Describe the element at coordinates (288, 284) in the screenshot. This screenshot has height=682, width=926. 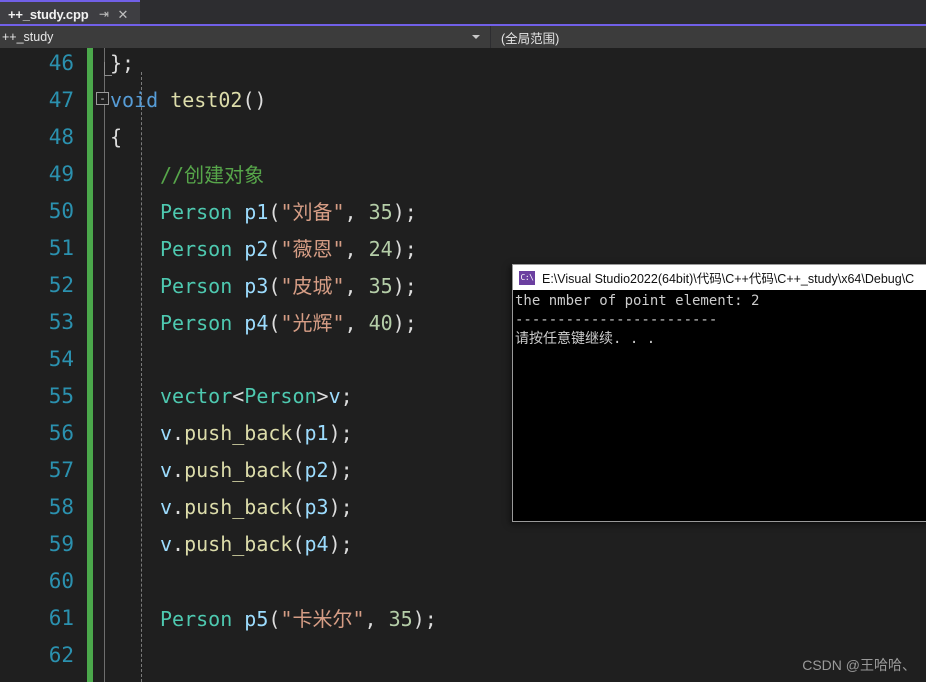
I see `code-text: Person p3("皮城", 35);` at that location.